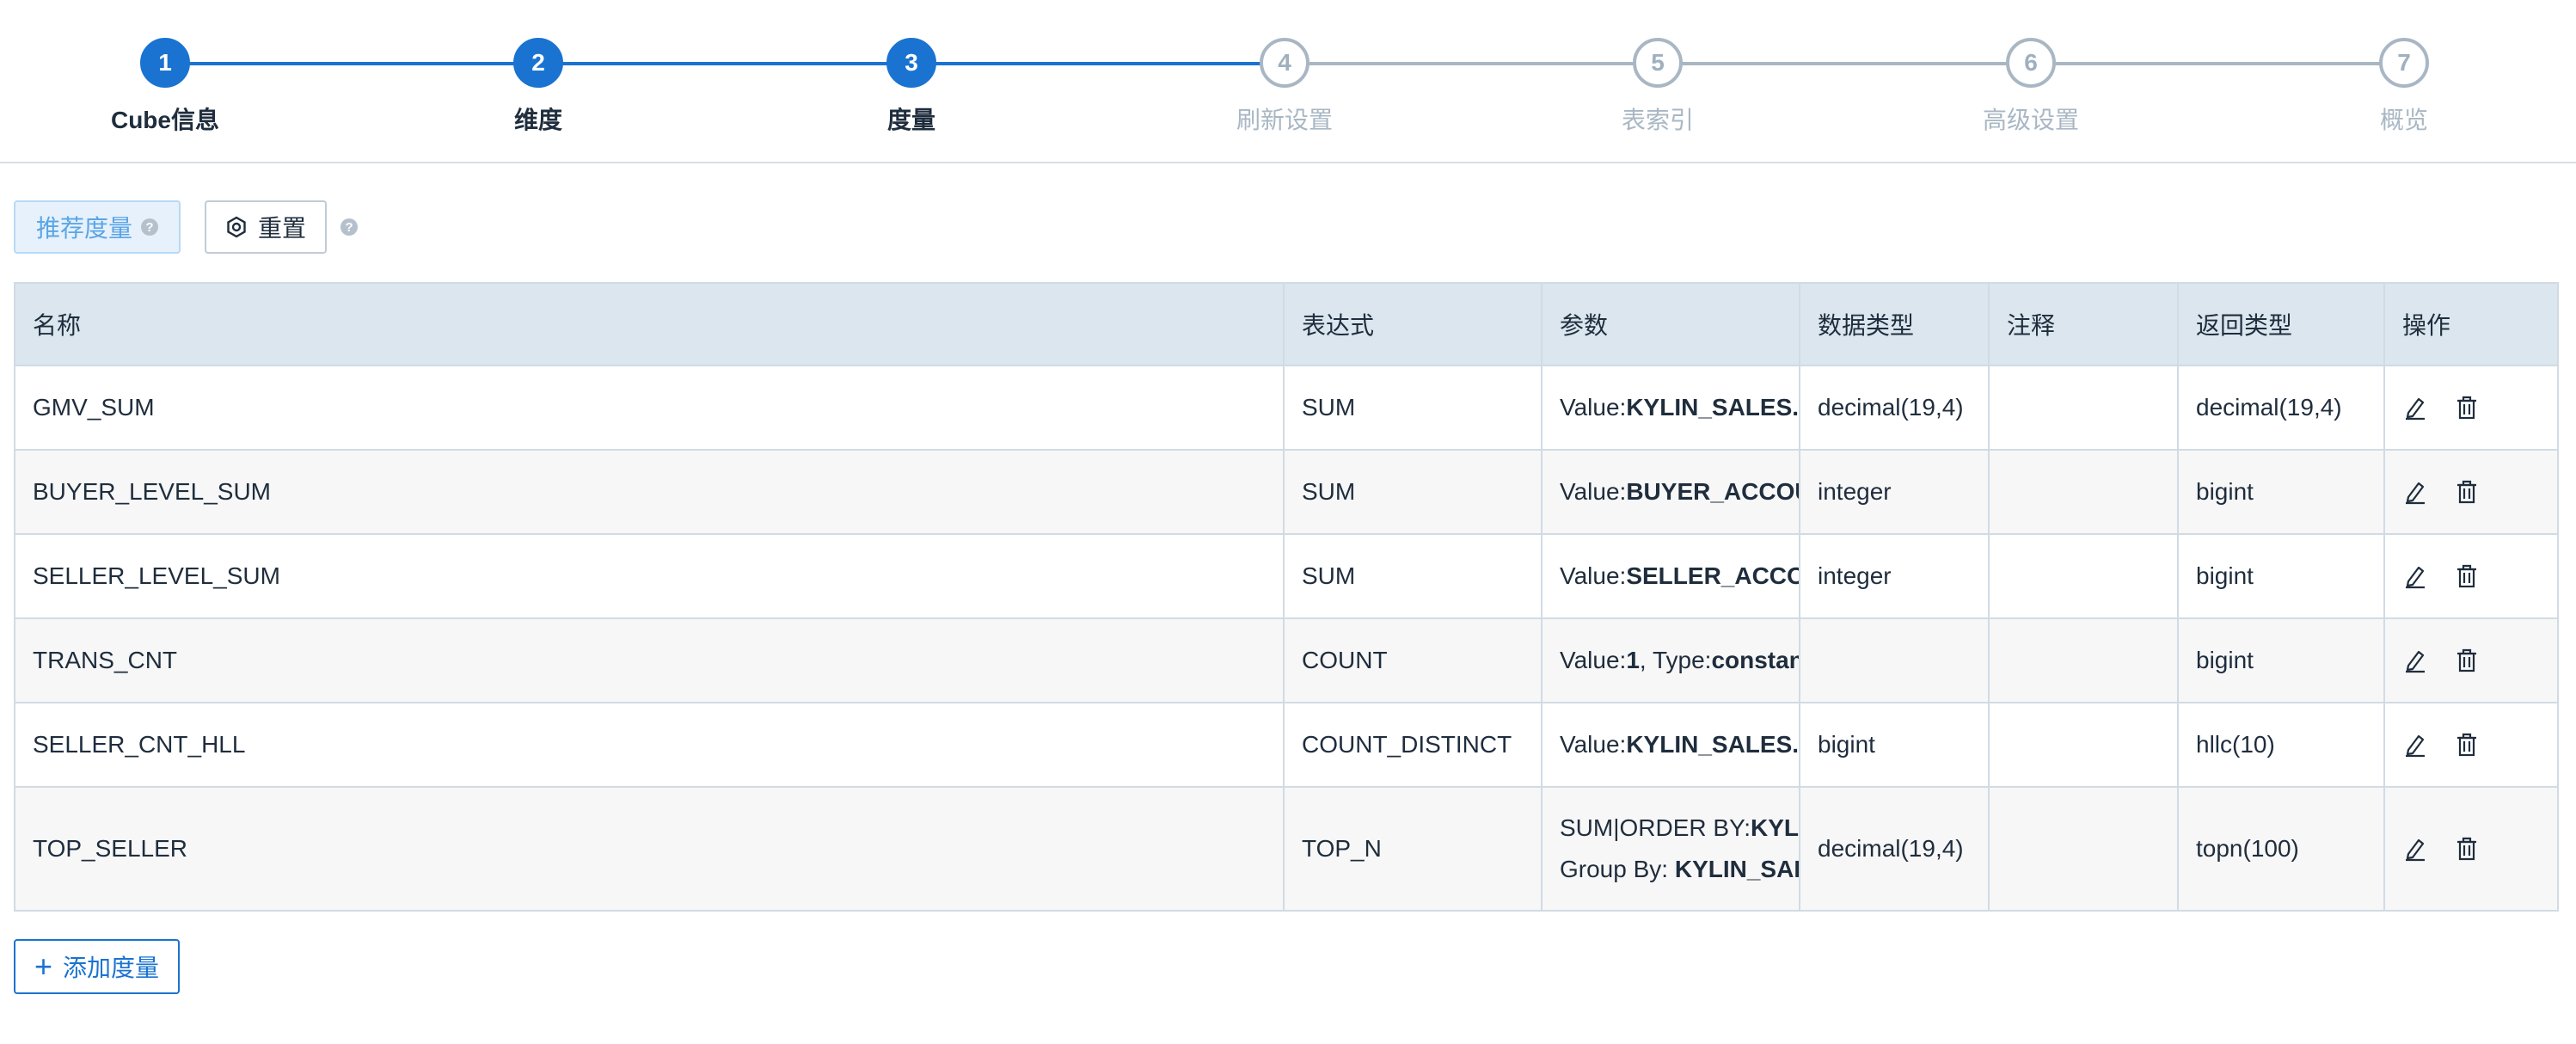 The height and width of the screenshot is (1044, 2576). I want to click on header-data-type: 数据类型, so click(1894, 324).